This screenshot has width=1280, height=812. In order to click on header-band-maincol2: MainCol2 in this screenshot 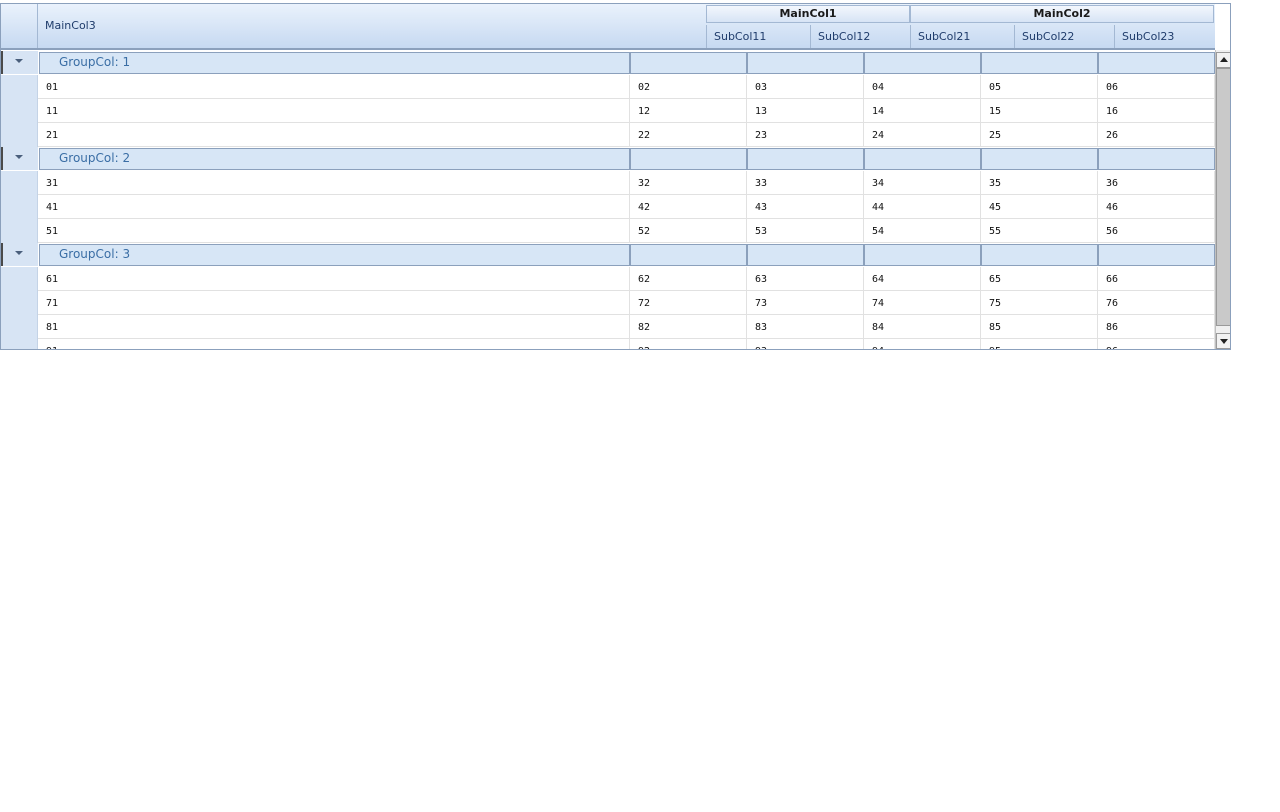, I will do `click(1062, 14)`.